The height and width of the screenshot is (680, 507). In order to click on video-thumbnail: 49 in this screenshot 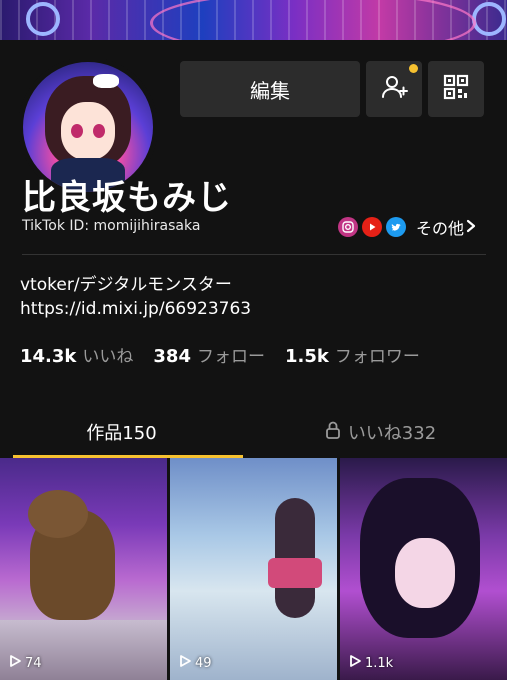, I will do `click(253, 569)`.